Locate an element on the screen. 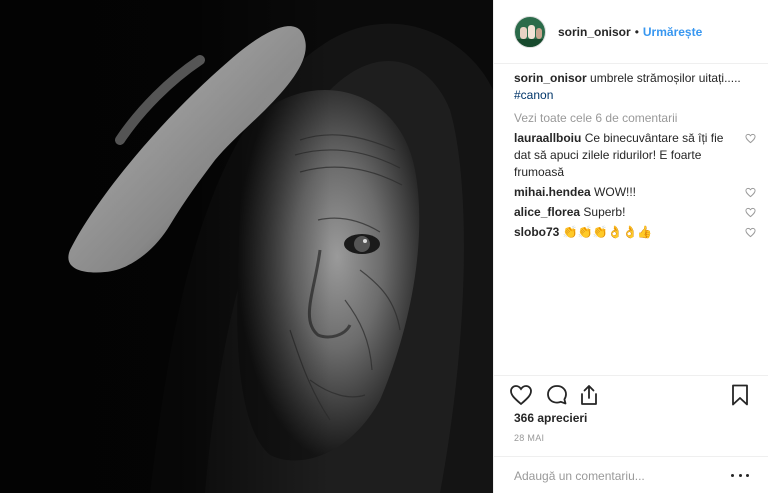 This screenshot has width=768, height=493. comment-username: alice_florea is located at coordinates (547, 212).